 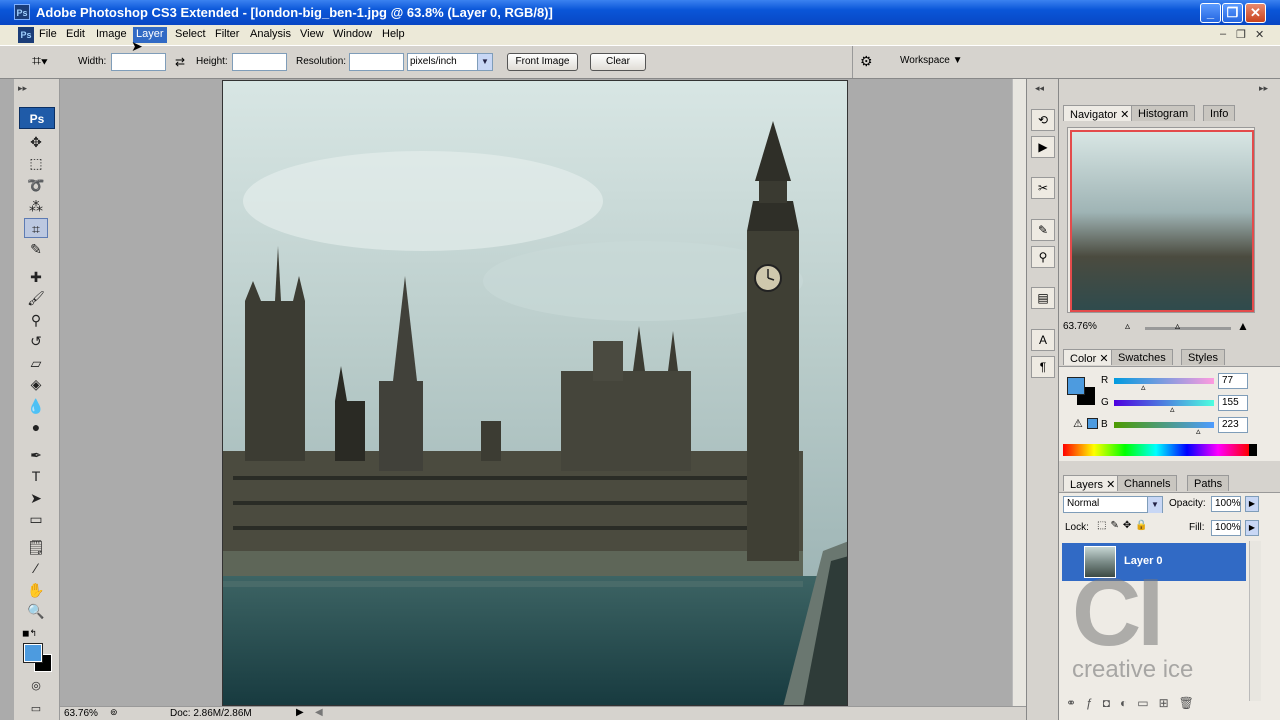 I want to click on move-tool-icon: ✥, so click(x=36, y=142).